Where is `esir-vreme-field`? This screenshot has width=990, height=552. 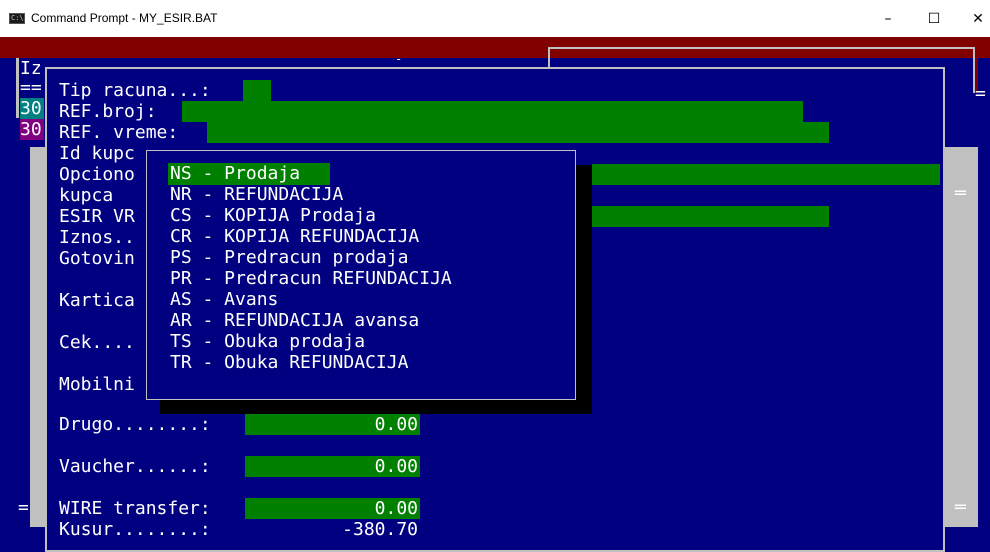 esir-vreme-field is located at coordinates (710, 216).